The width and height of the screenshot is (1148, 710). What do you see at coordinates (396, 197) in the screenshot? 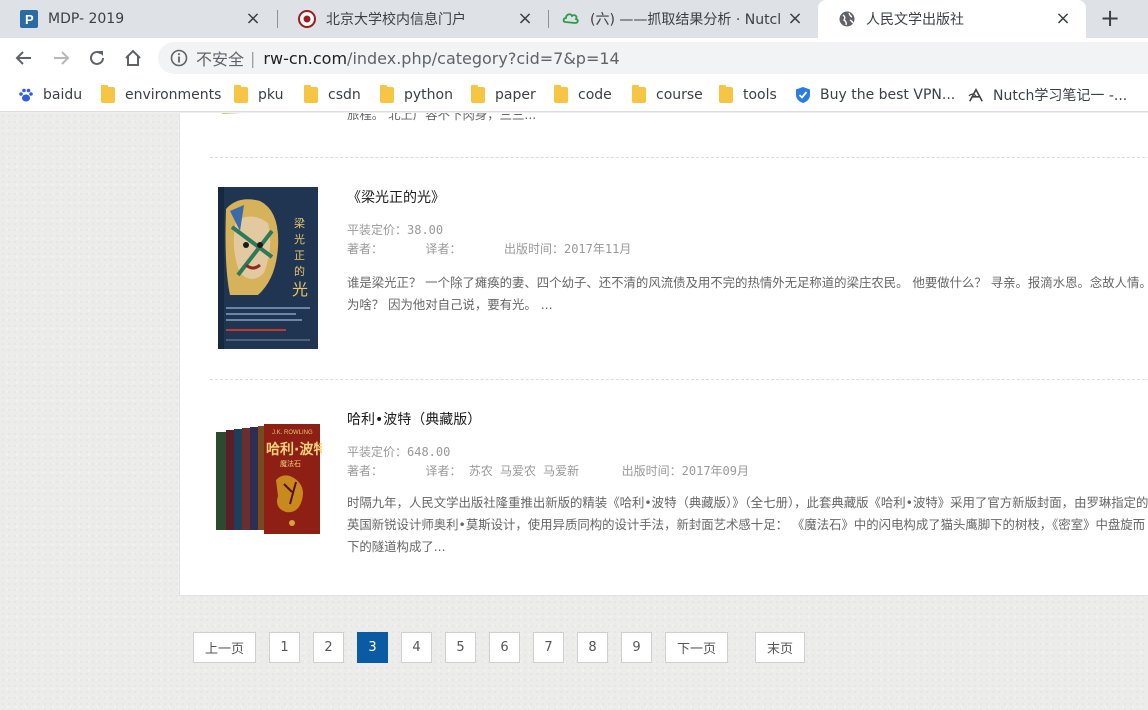
I see `book-title: 《梁光正的光》` at bounding box center [396, 197].